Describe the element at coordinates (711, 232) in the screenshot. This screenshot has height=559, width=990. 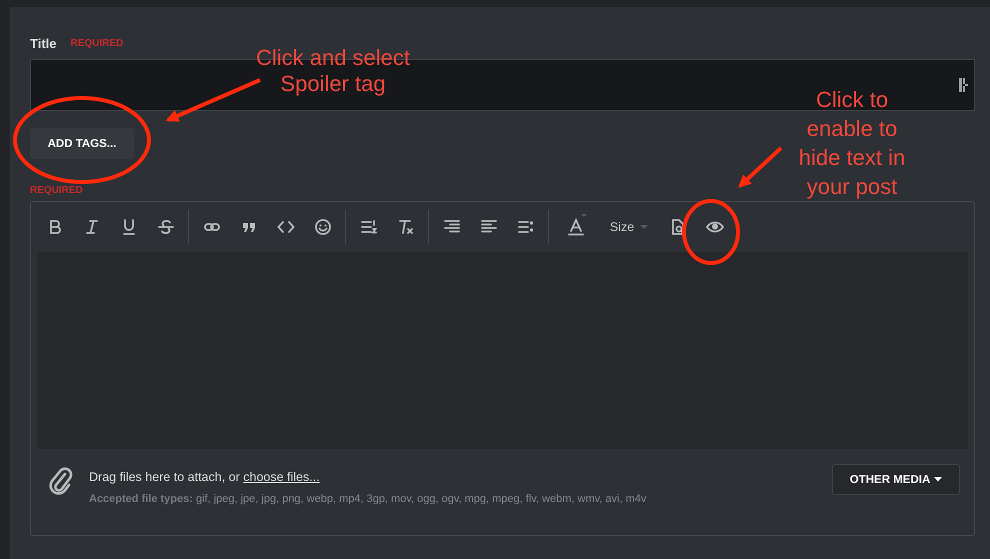
I see `highlight-circle` at that location.